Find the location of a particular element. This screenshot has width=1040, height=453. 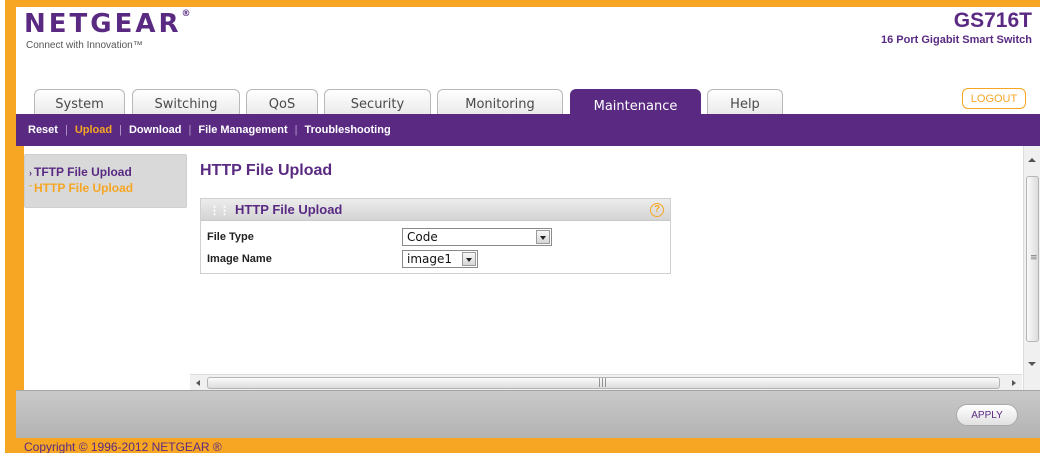

action-bar: APPLY is located at coordinates (528, 414).